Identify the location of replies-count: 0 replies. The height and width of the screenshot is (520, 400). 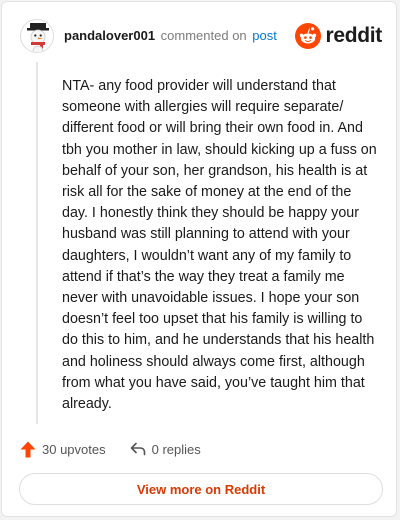
(176, 449).